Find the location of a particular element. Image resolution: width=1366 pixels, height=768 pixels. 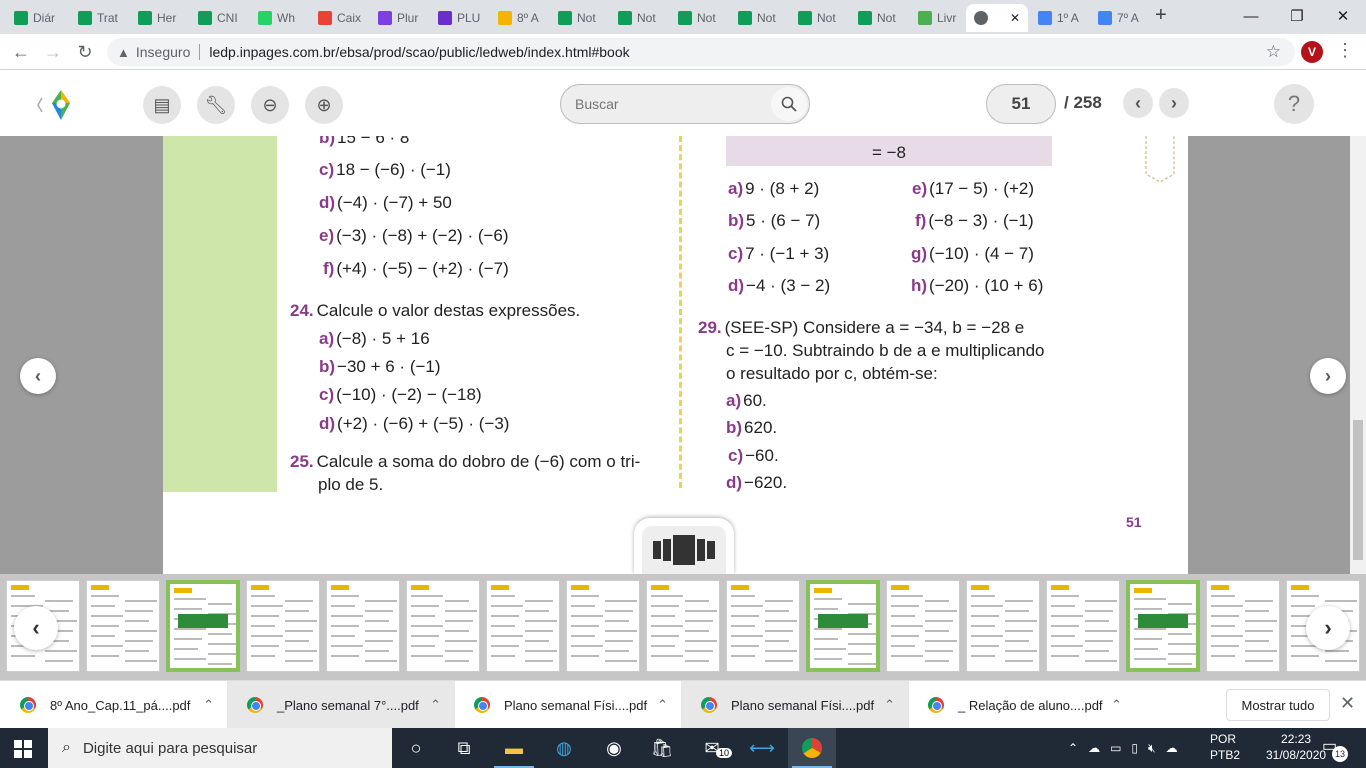

profile-avatar: V is located at coordinates (1312, 52).